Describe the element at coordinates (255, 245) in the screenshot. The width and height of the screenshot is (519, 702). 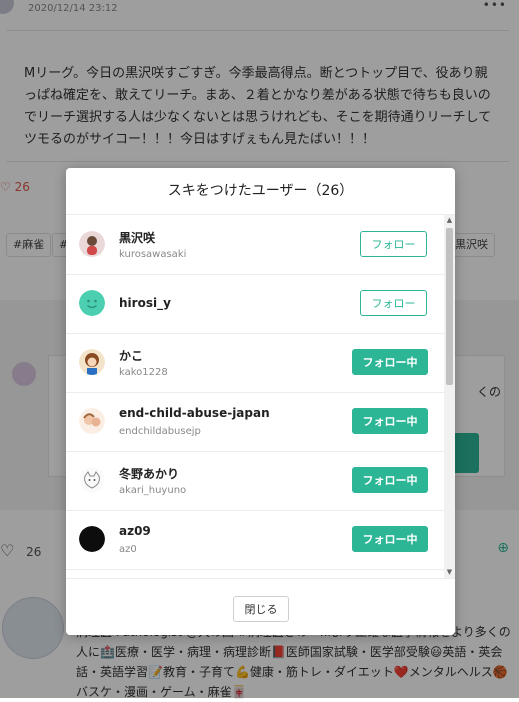
I see `user-row: 黒沢咲 kurosawasaki フォロー` at that location.